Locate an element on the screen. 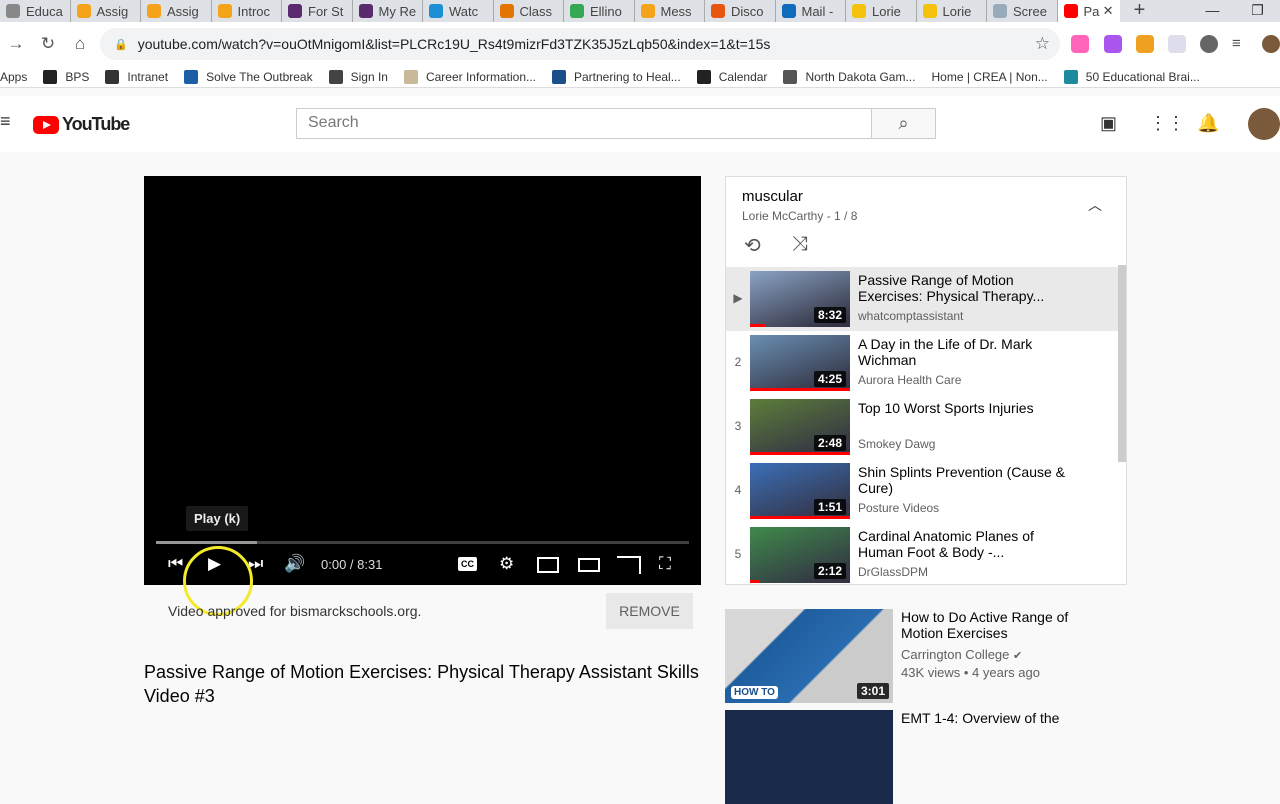  puzzle-icon is located at coordinates (1209, 44).